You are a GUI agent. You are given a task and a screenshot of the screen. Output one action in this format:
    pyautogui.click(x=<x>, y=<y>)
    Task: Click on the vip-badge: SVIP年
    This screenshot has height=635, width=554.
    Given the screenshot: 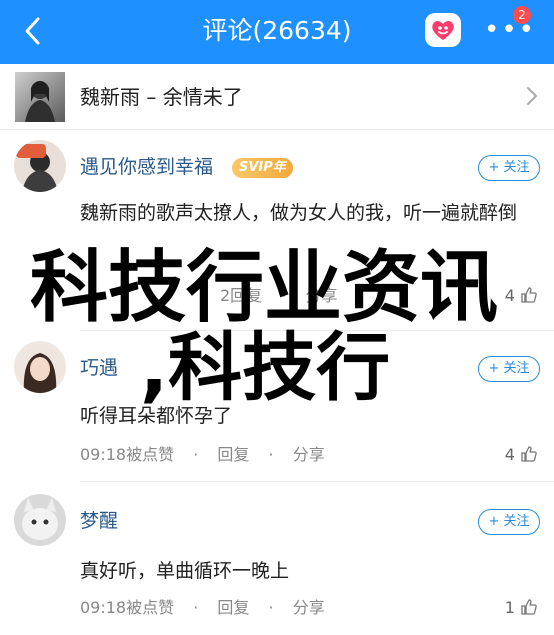 What is the action you would take?
    pyautogui.click(x=262, y=168)
    